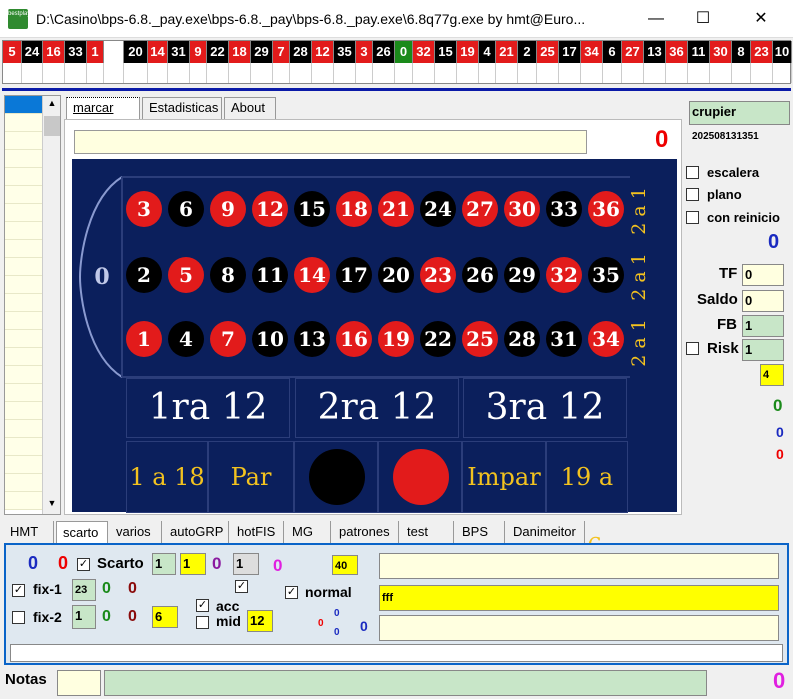 This screenshot has height=699, width=793. What do you see at coordinates (82, 532) in the screenshot?
I see `bottom-tab-scarto: scarto` at bounding box center [82, 532].